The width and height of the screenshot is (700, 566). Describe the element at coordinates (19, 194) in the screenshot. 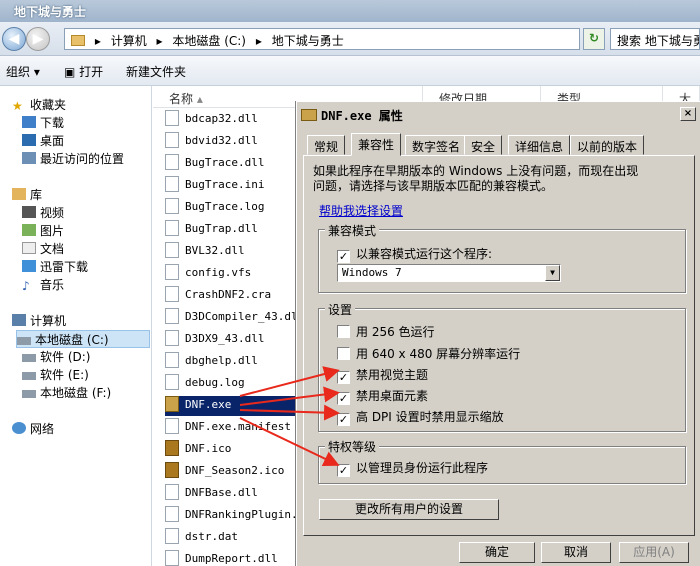

I see `library-icon` at that location.